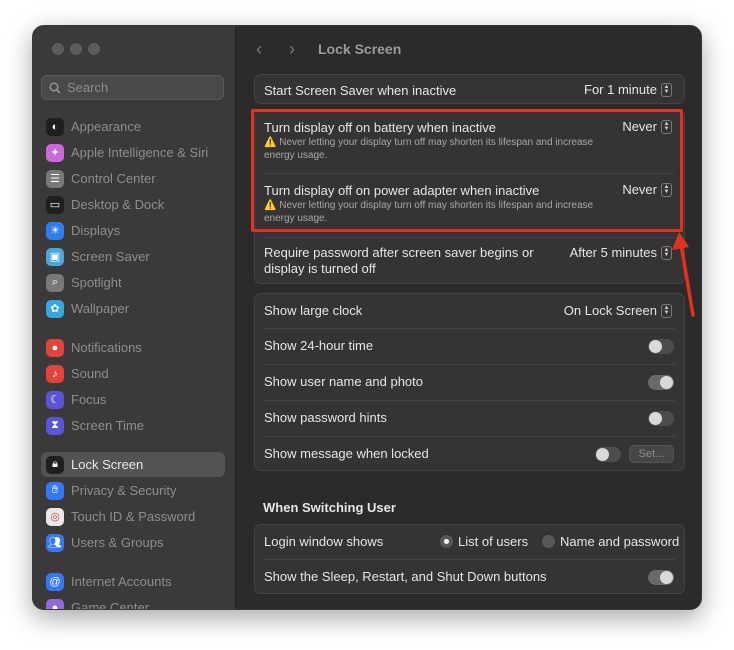 The width and height of the screenshot is (734, 650). What do you see at coordinates (469, 418) in the screenshot?
I see `hints-row: Show password hints` at bounding box center [469, 418].